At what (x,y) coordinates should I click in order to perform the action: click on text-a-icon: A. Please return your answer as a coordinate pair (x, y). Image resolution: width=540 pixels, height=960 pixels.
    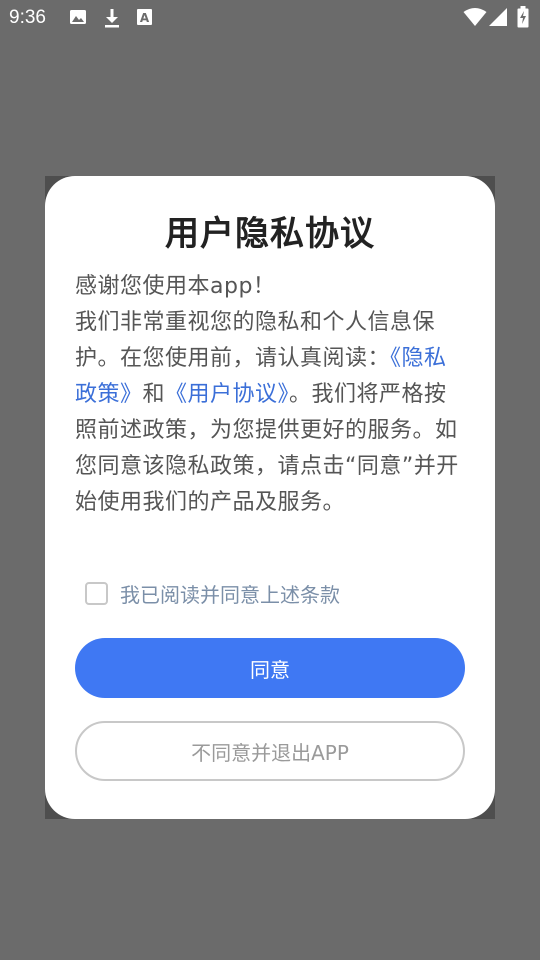
    Looking at the image, I should click on (144, 17).